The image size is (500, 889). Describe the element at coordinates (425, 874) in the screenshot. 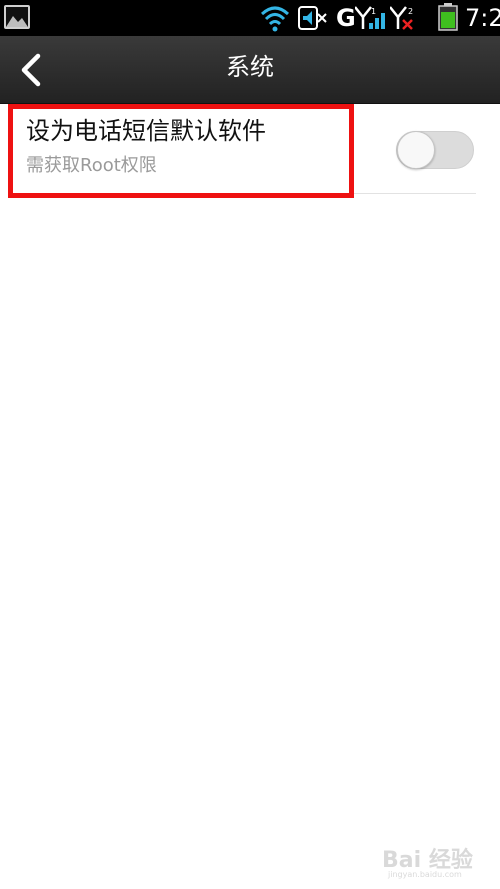

I see `watermark-url: jingyan.baidu.com` at that location.